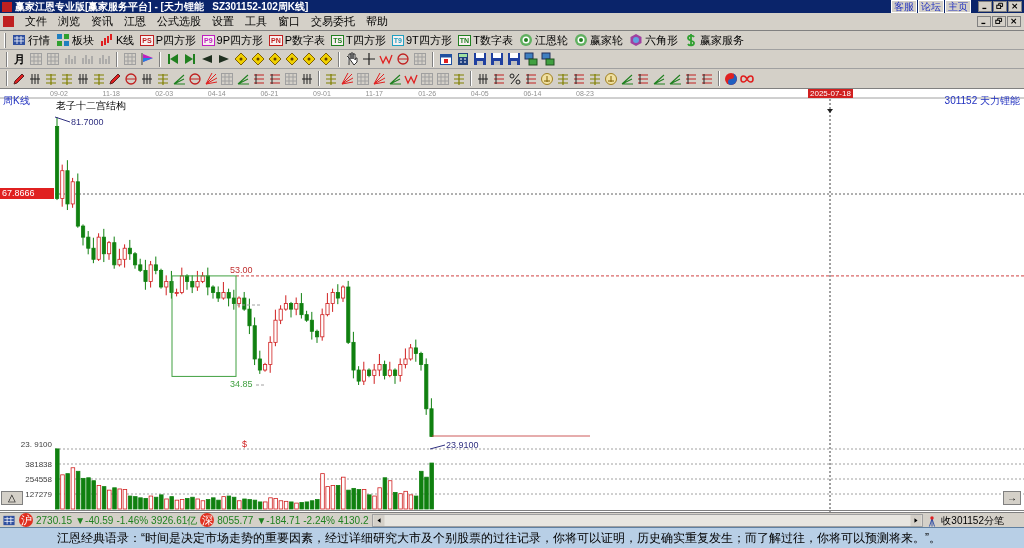 The width and height of the screenshot is (1024, 548). What do you see at coordinates (38, 479) in the screenshot?
I see `volume-tick: 254558` at bounding box center [38, 479].